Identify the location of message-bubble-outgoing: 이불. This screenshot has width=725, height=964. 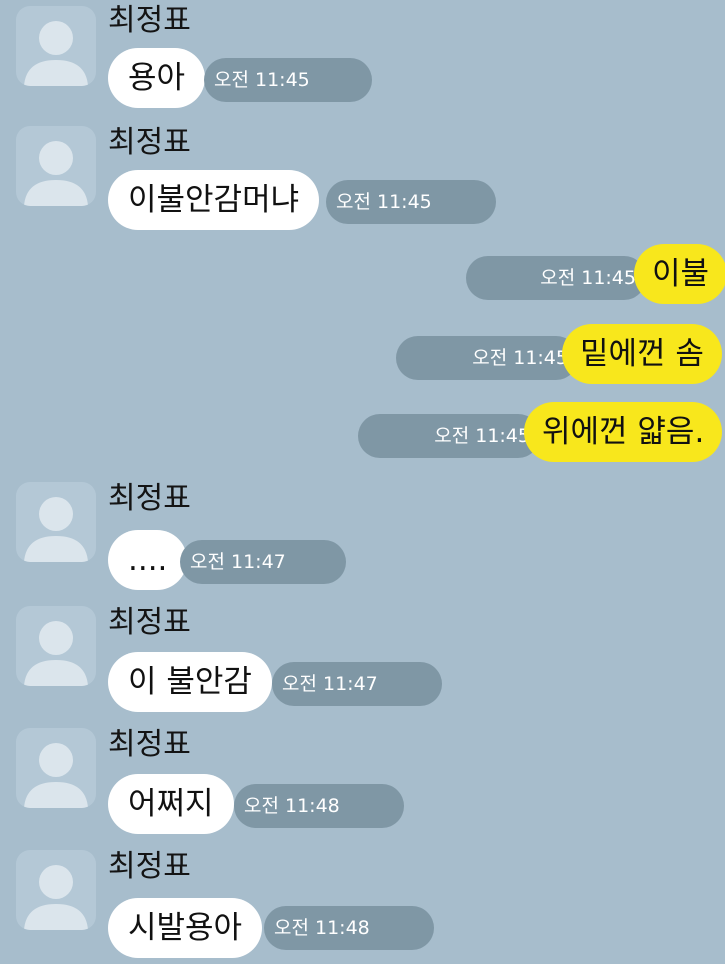
(679, 274).